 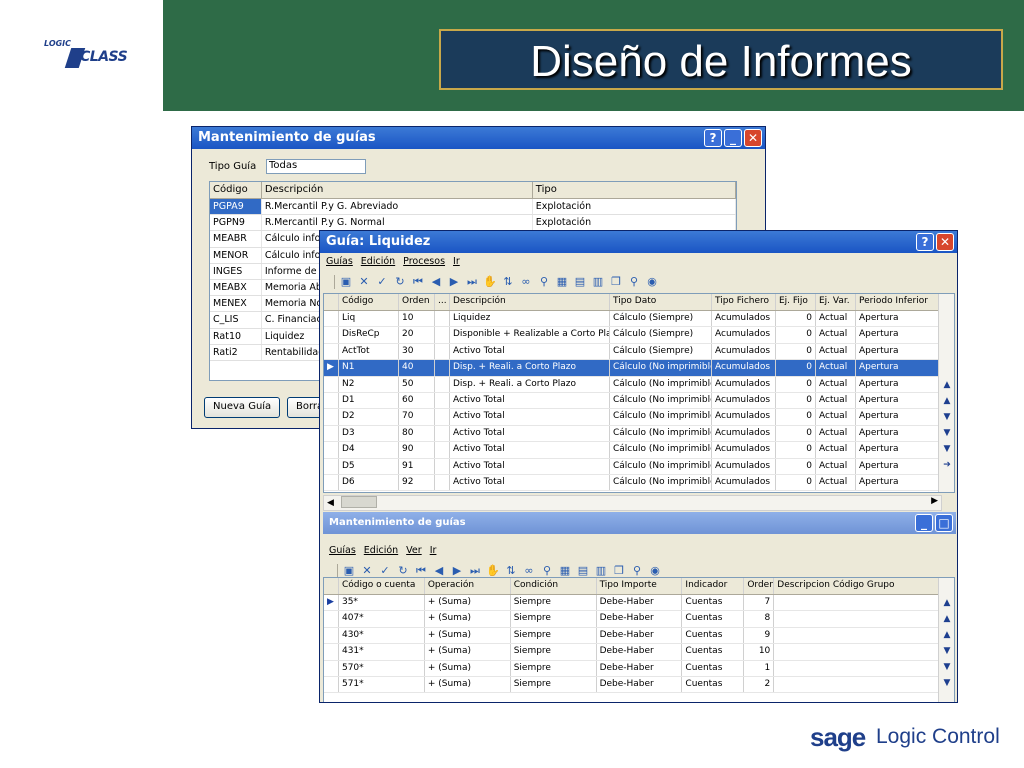 I want to click on maximize-button: □, so click(x=944, y=523).